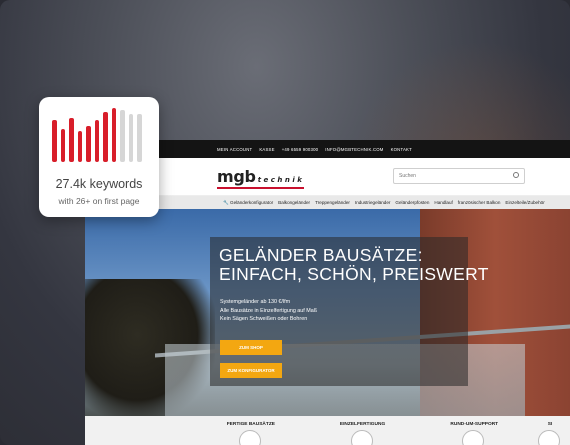  What do you see at coordinates (354, 274) in the screenshot?
I see `hero-title-line2: EINFACH, SCHÖN, PREISWERT` at bounding box center [354, 274].